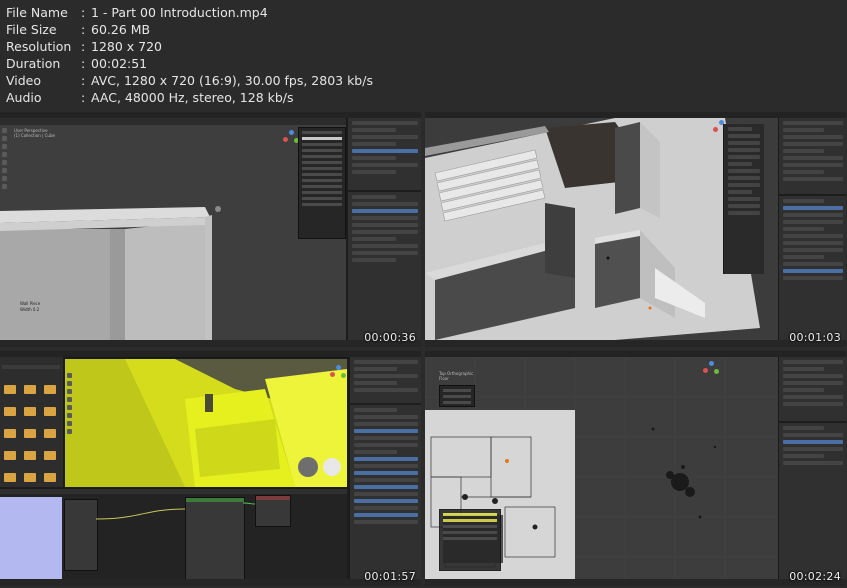  I want to click on n-panel, so click(743, 199).